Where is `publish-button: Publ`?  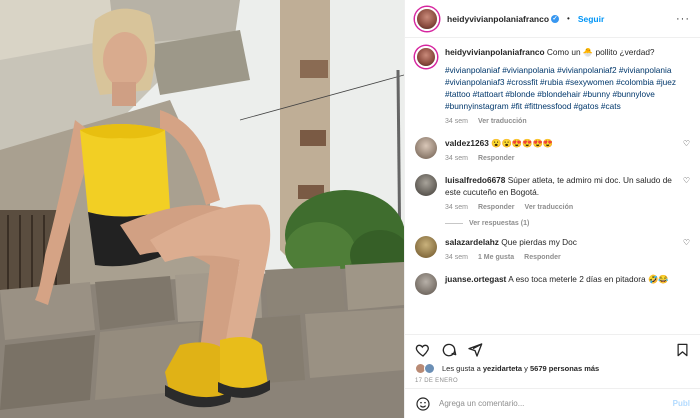
publish-button: Publ is located at coordinates (681, 403).